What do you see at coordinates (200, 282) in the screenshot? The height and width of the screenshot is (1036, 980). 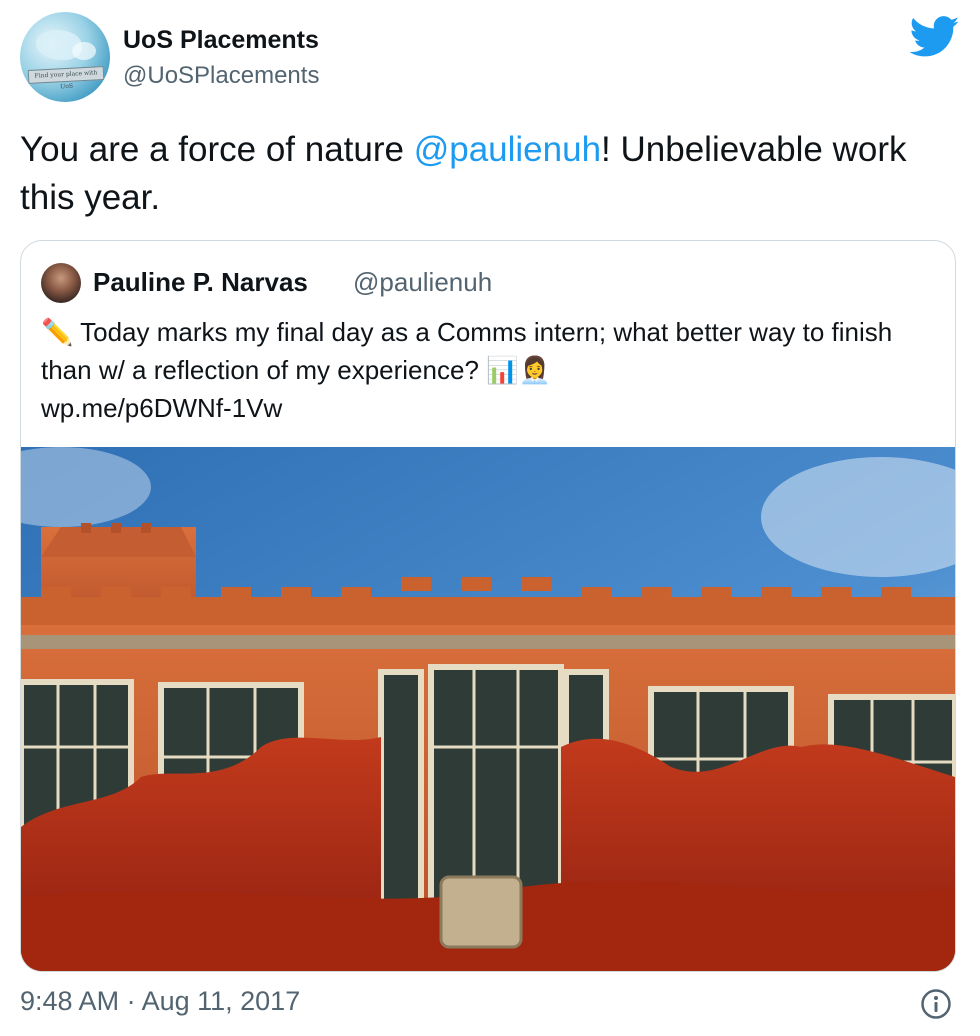 I see `quoted-author-name: Pauline P. Narvas` at bounding box center [200, 282].